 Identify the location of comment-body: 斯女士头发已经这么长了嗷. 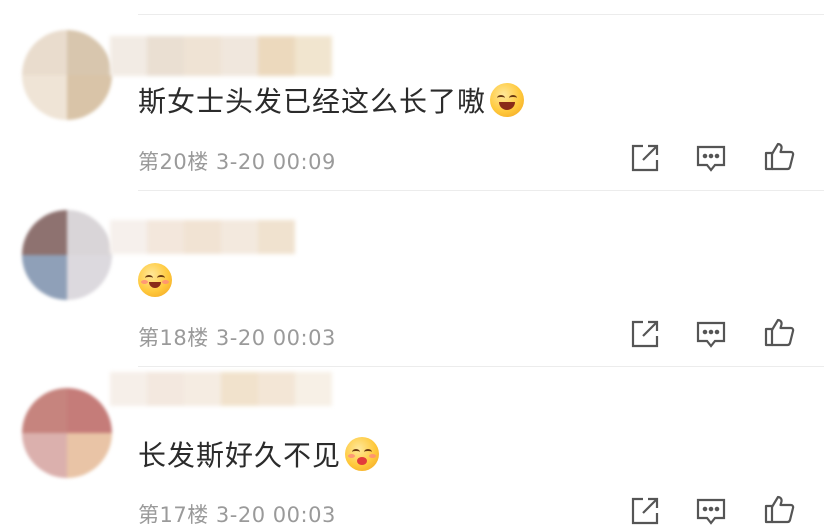
(312, 101).